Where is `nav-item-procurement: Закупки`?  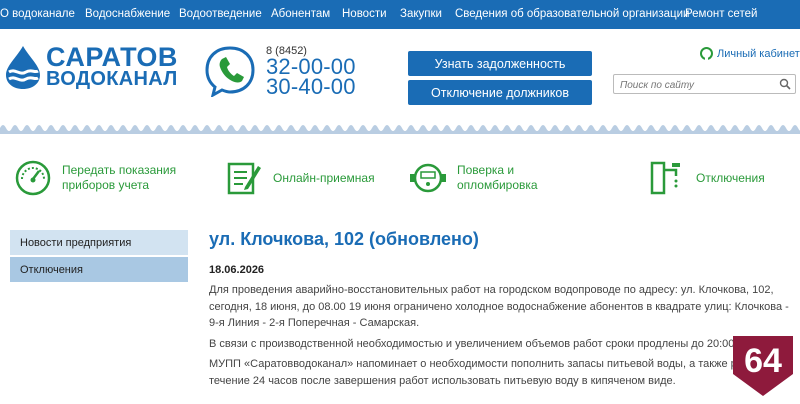
nav-item-procurement: Закупки is located at coordinates (421, 14).